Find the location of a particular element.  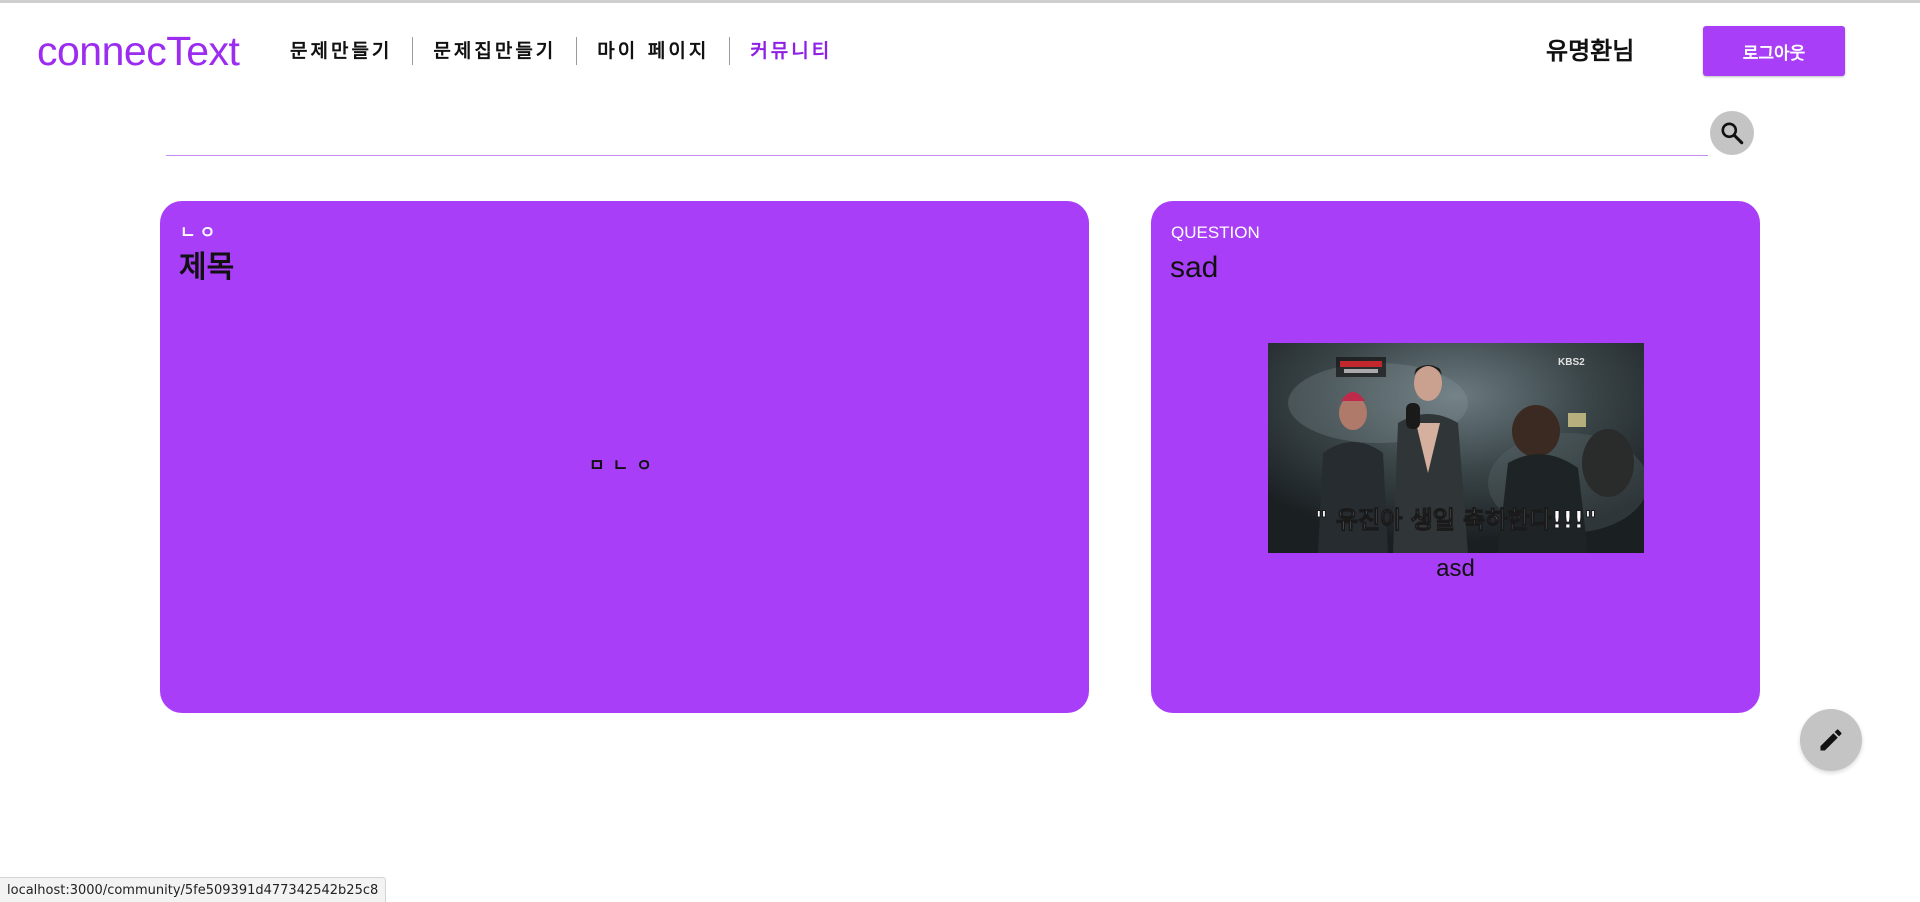

nav-item-create-question: 문제만들기 is located at coordinates (341, 51).